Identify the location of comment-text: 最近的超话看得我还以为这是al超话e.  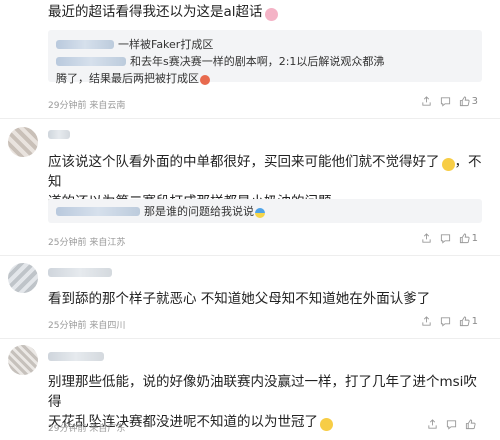
(268, 12).